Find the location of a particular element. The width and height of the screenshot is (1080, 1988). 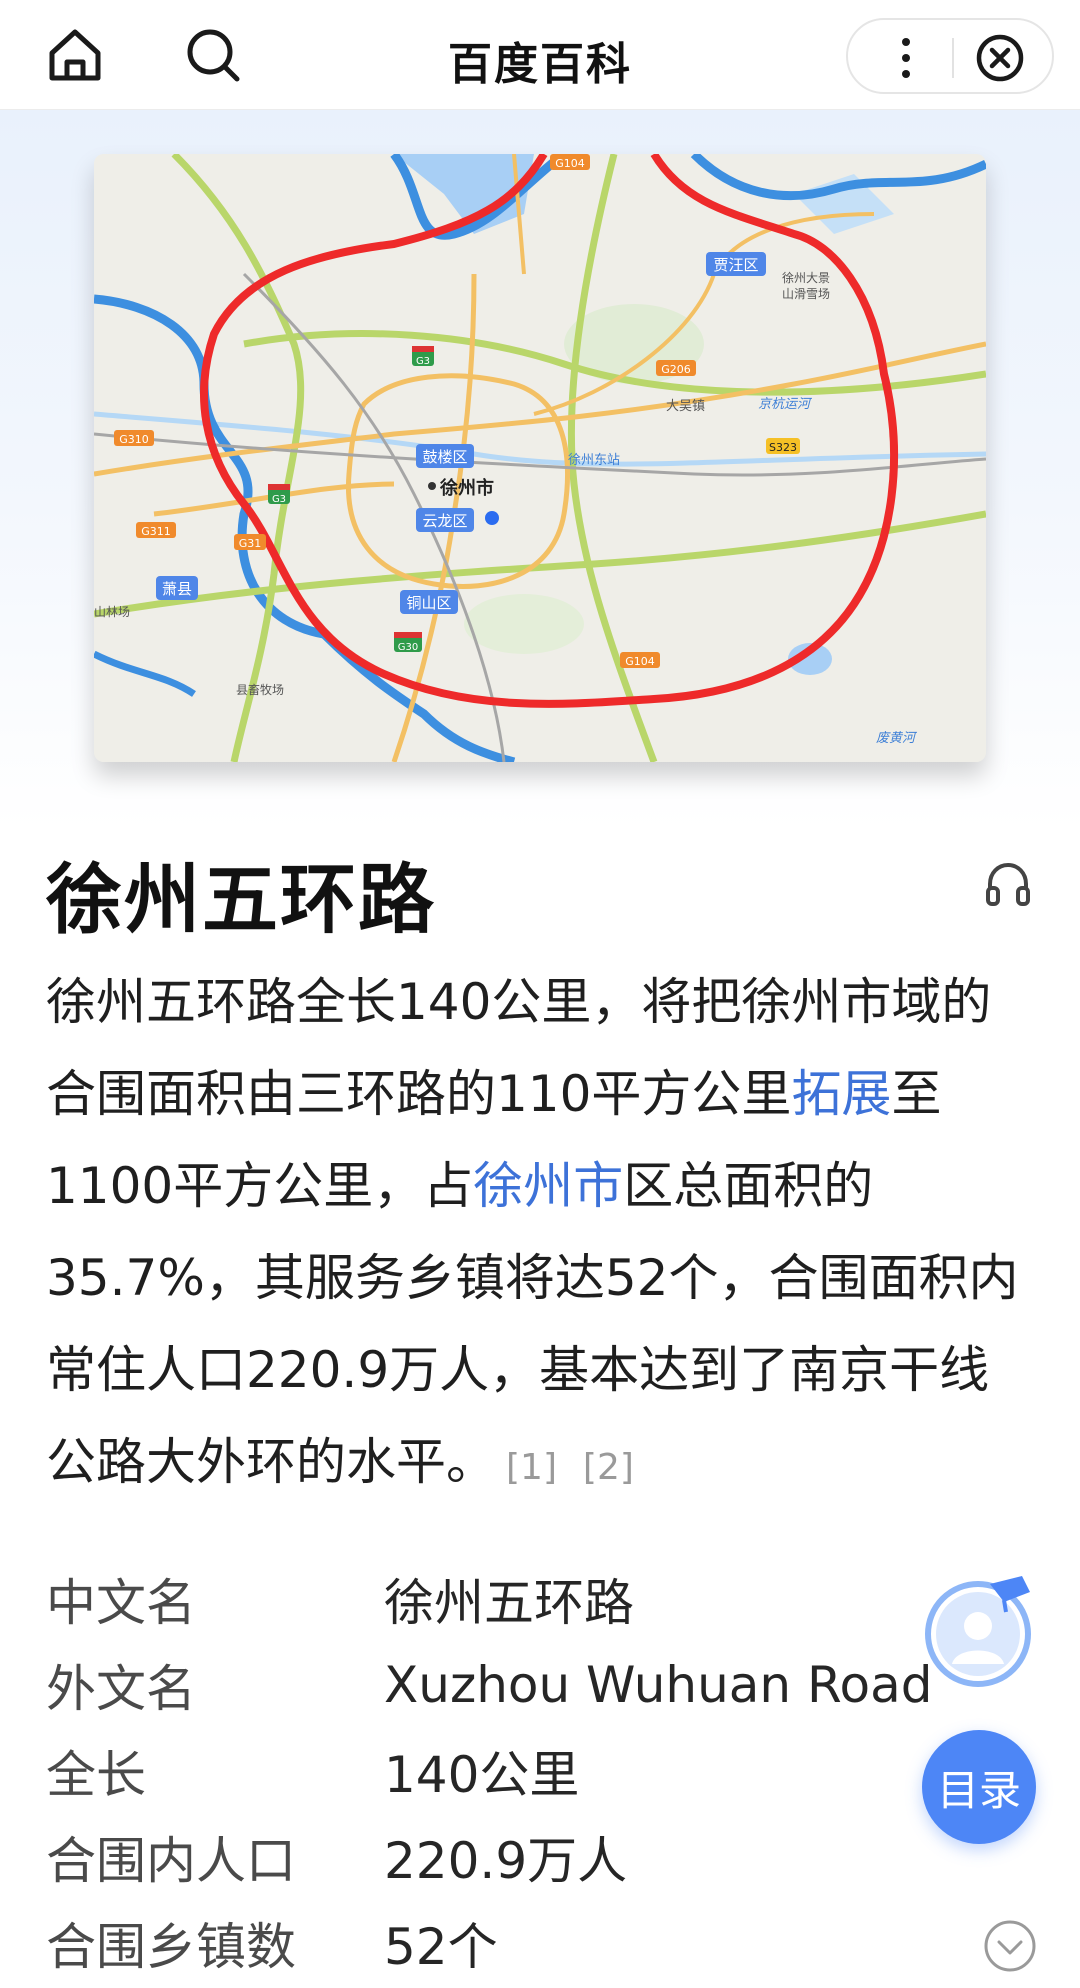

info-key: 全长 is located at coordinates (96, 1775).